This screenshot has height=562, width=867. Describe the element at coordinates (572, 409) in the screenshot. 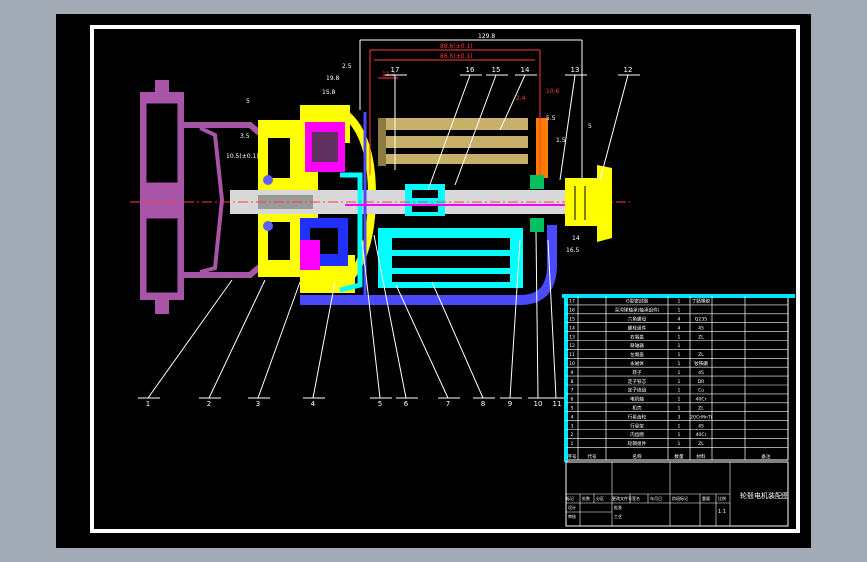

I see `bom-cell-no: 5` at that location.